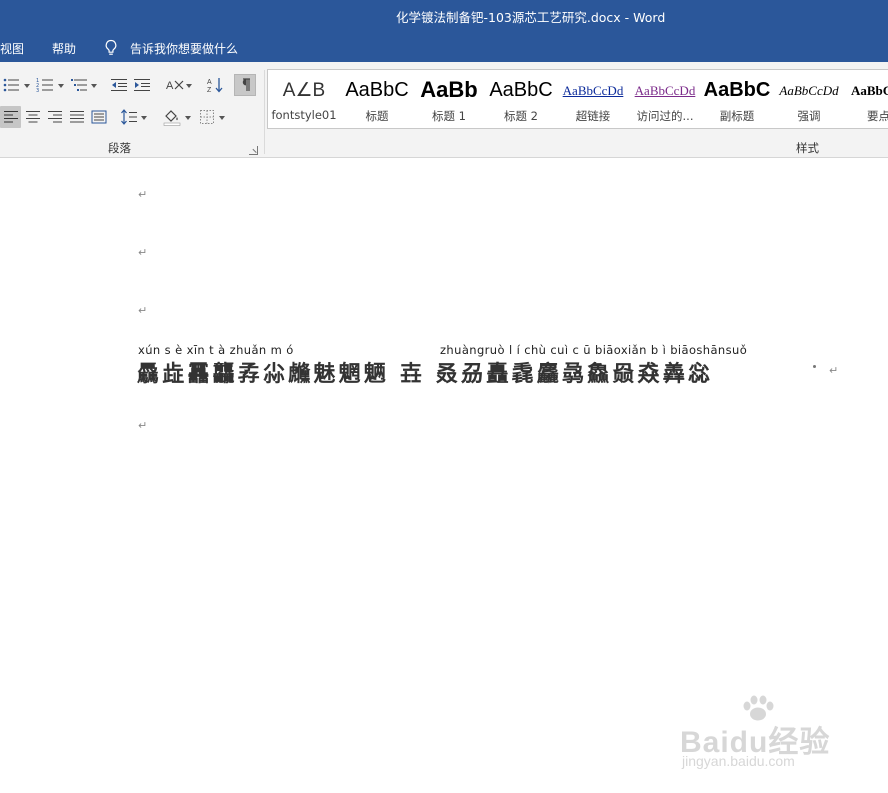 This screenshot has width=888, height=793. I want to click on style-title: AaBbC 标题, so click(377, 99).